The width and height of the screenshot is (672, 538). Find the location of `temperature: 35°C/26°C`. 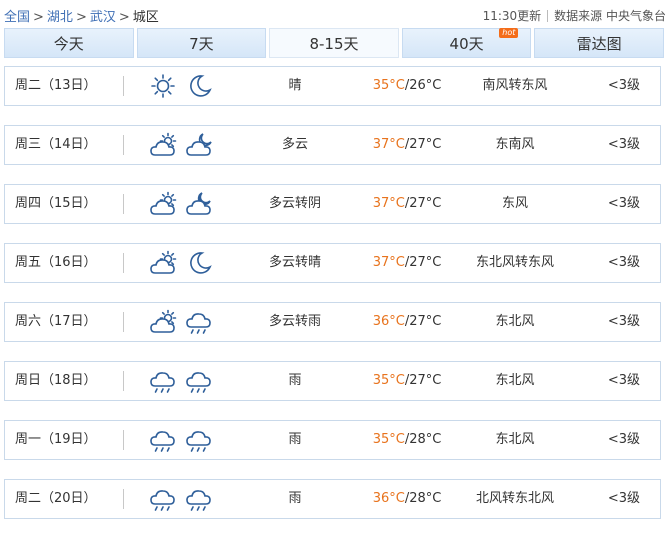

temperature: 35°C/26°C is located at coordinates (407, 86).